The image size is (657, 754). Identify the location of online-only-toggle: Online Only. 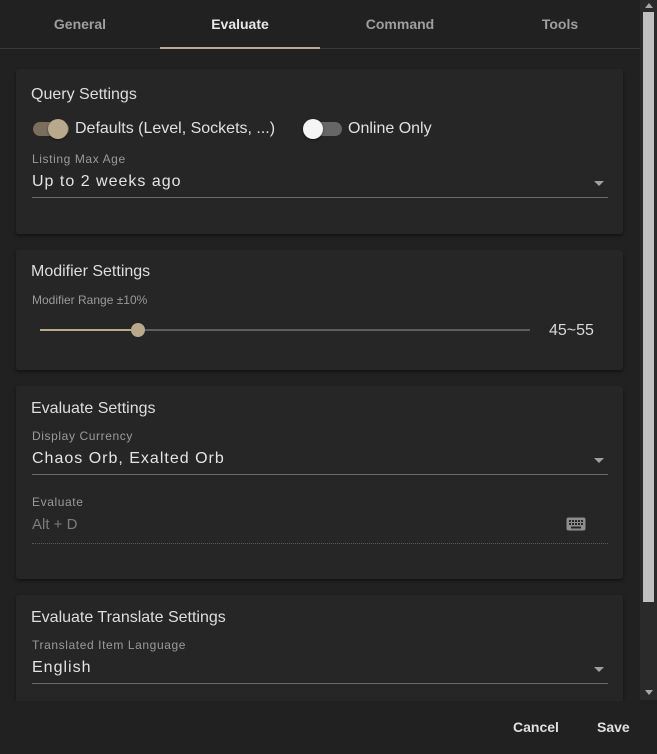
(373, 129).